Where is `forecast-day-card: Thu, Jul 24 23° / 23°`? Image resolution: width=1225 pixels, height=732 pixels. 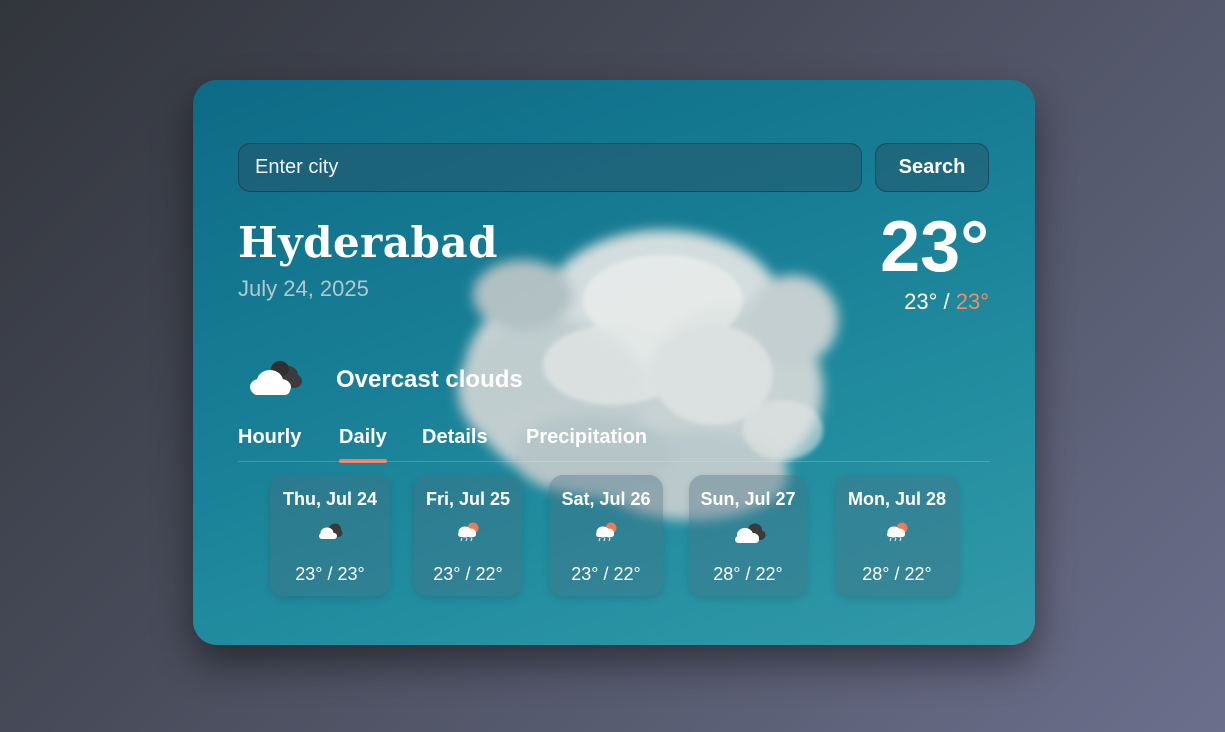
forecast-day-card: Thu, Jul 24 23° / 23° is located at coordinates (330, 535).